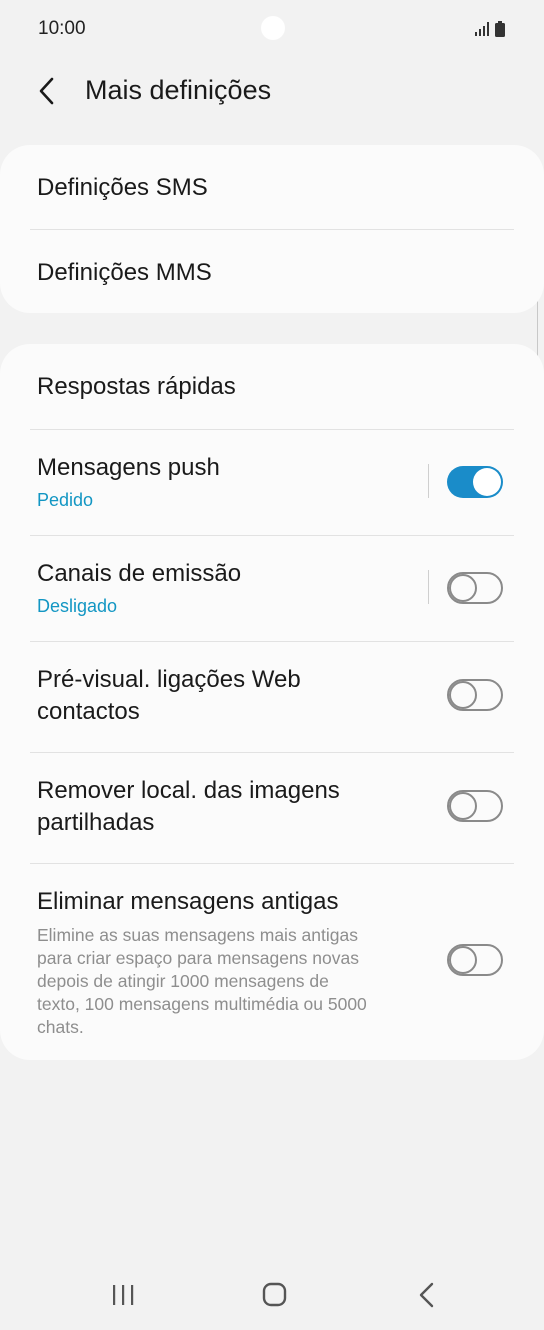 This screenshot has height=1330, width=544. I want to click on app-header: Mais definições, so click(272, 92).